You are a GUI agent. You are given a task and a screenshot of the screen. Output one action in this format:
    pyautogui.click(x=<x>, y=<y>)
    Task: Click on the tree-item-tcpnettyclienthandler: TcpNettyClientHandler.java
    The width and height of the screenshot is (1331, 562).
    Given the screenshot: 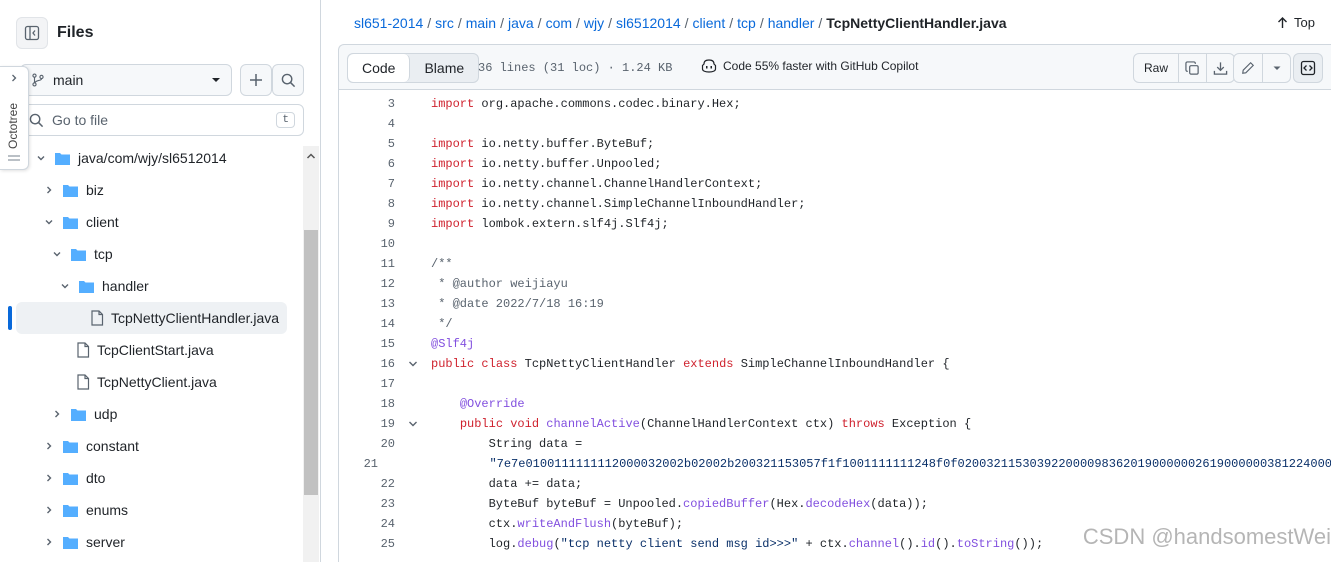 What is the action you would take?
    pyautogui.click(x=151, y=318)
    